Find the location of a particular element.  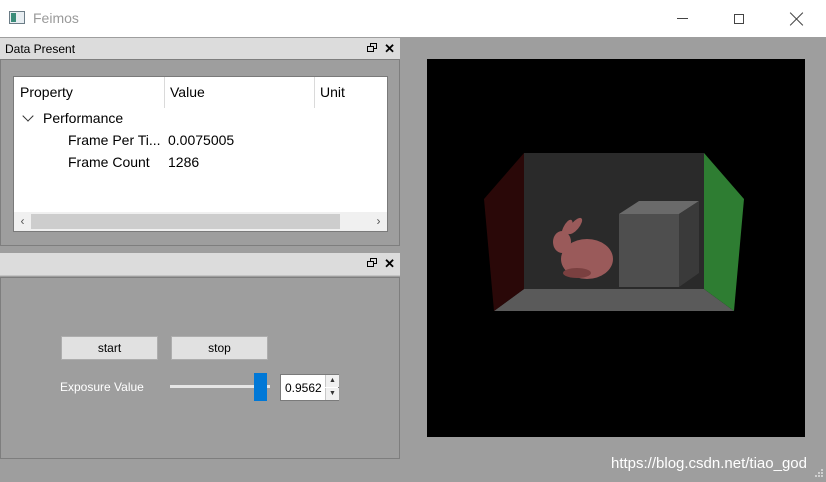

window-title: Feimos is located at coordinates (56, 18).